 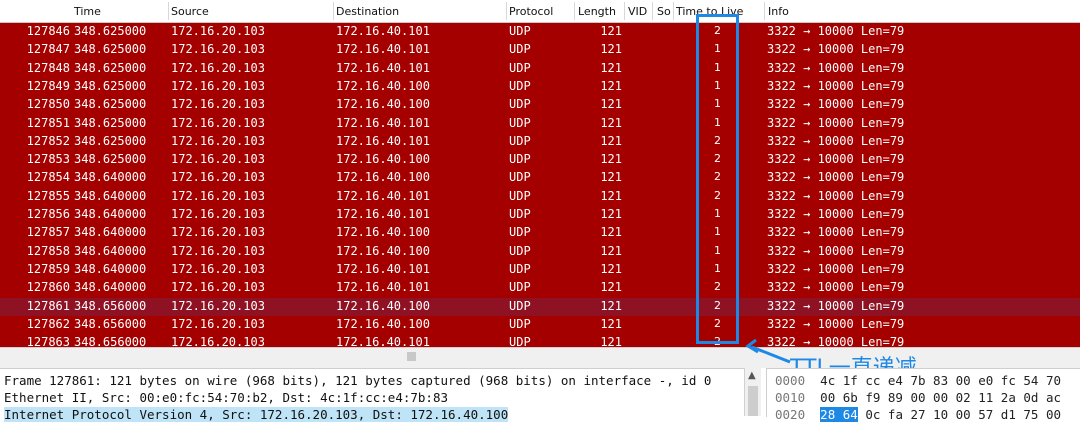 I want to click on annotation-arrow-icon, so click(x=768, y=351).